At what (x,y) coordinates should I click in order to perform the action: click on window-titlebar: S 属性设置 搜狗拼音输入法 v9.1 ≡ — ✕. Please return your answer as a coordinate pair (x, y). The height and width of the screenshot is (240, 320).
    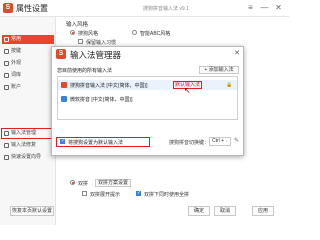
    Looking at the image, I should click on (144, 8).